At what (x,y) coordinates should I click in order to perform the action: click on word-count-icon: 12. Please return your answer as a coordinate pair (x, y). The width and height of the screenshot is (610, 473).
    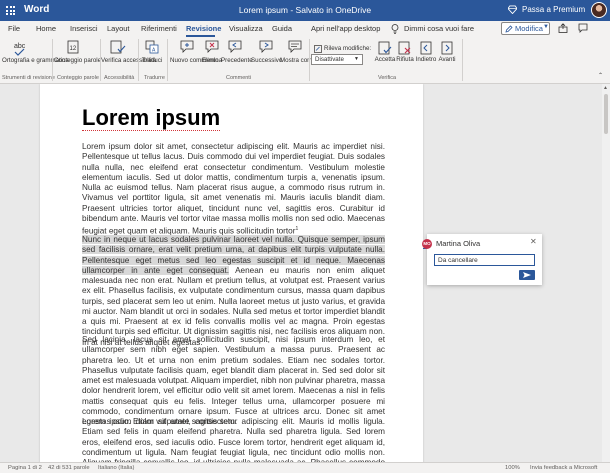
    Looking at the image, I should click on (73, 47).